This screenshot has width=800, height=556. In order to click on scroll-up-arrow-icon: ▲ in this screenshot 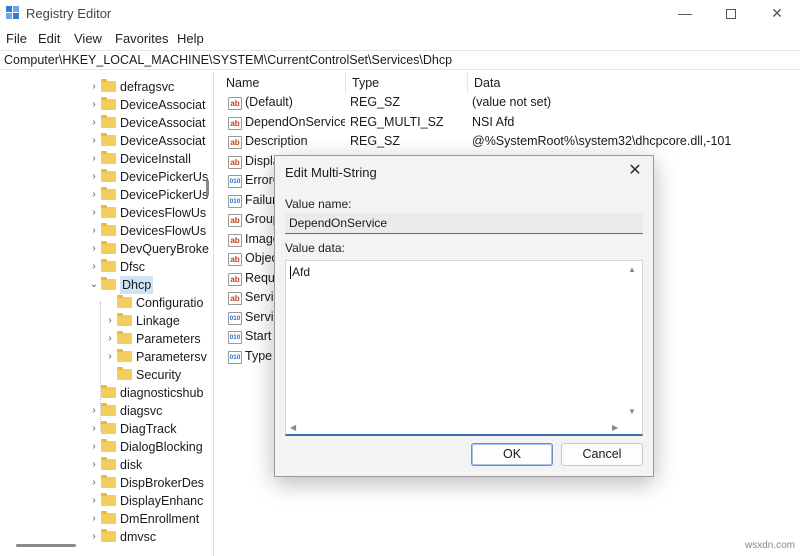, I will do `click(632, 269)`.